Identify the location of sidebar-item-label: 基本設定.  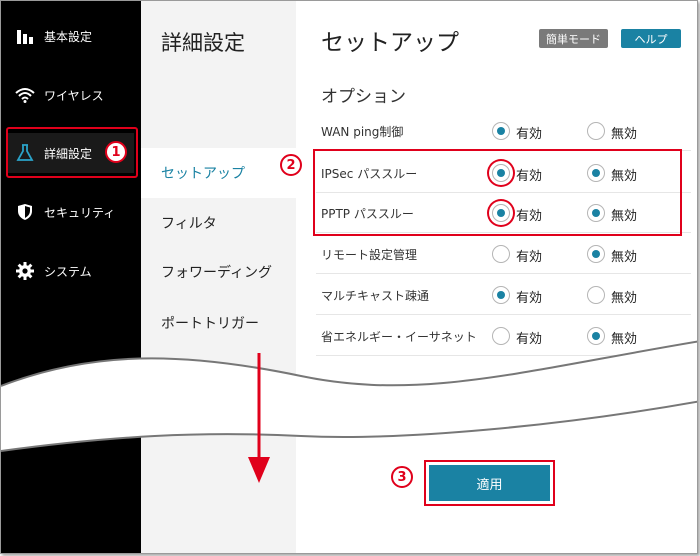
(68, 36).